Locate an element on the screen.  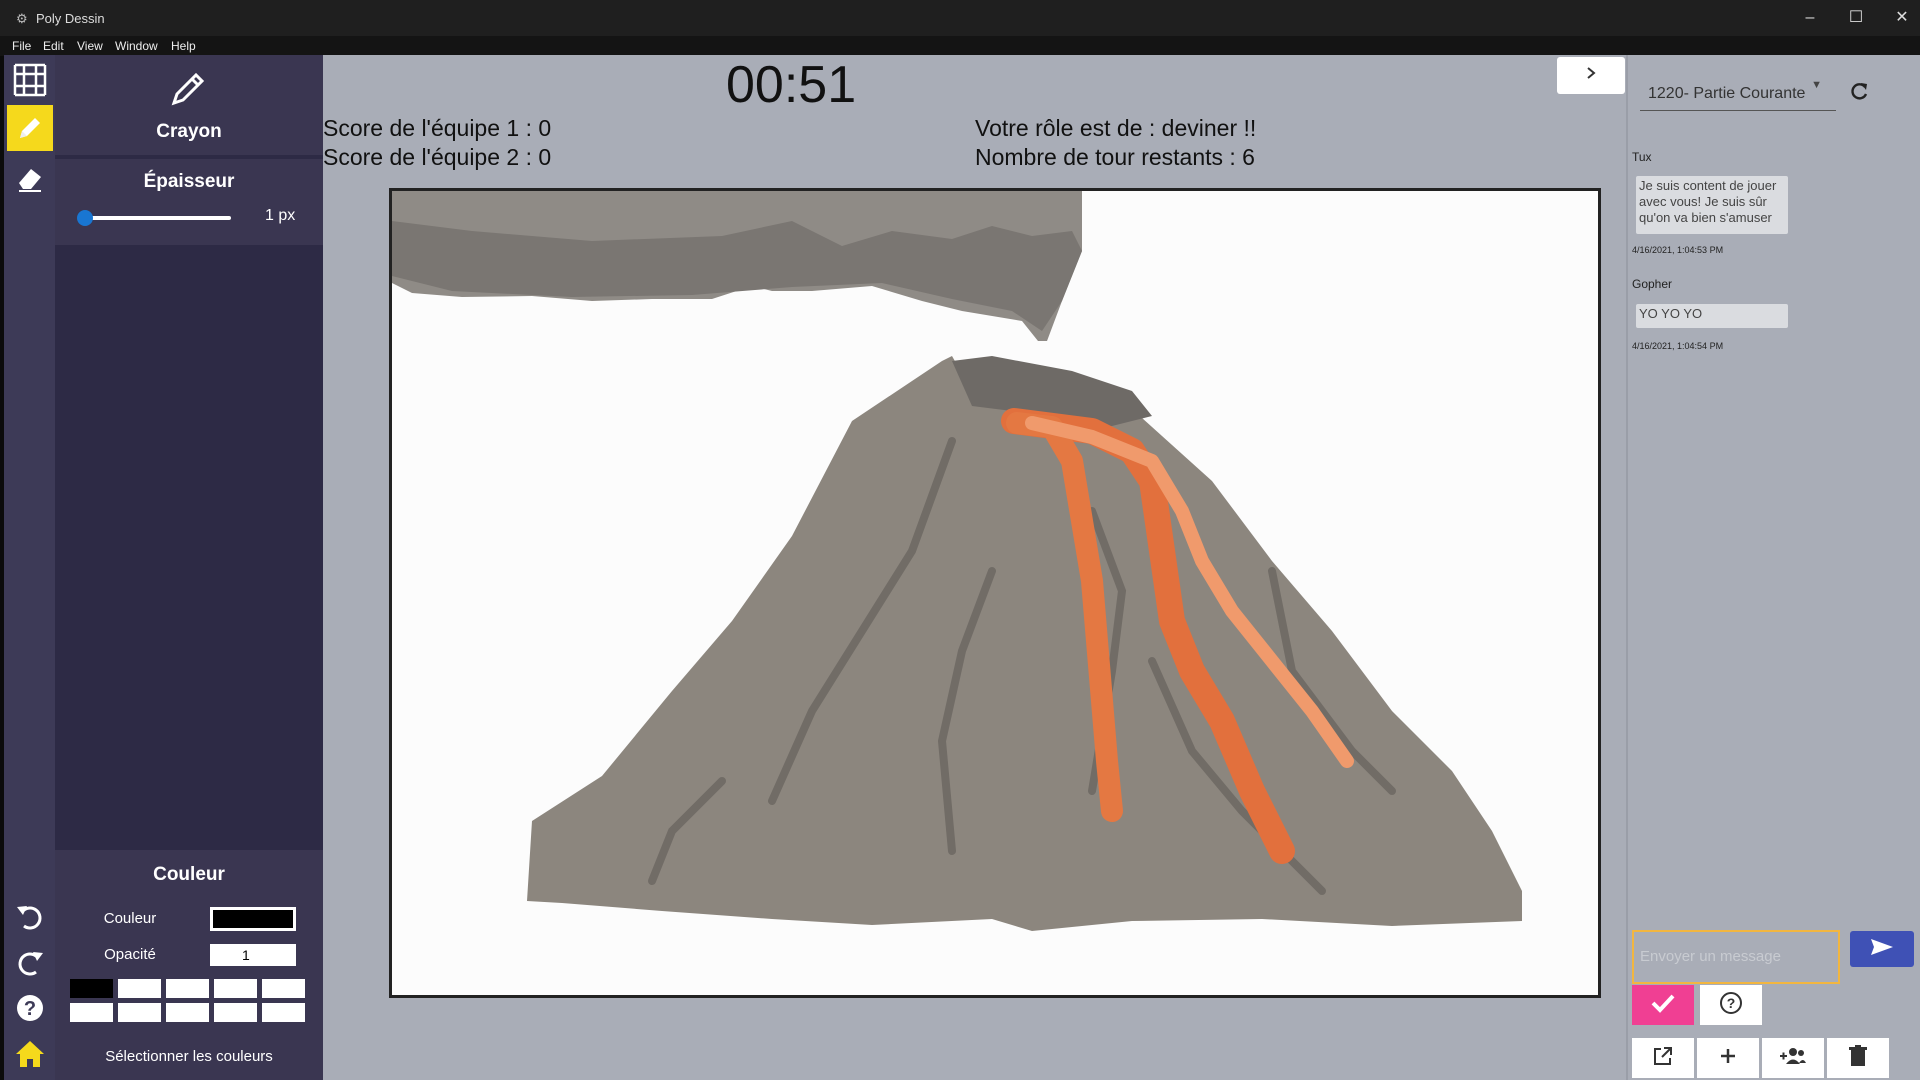
opacity-label: Opacité is located at coordinates (130, 954).